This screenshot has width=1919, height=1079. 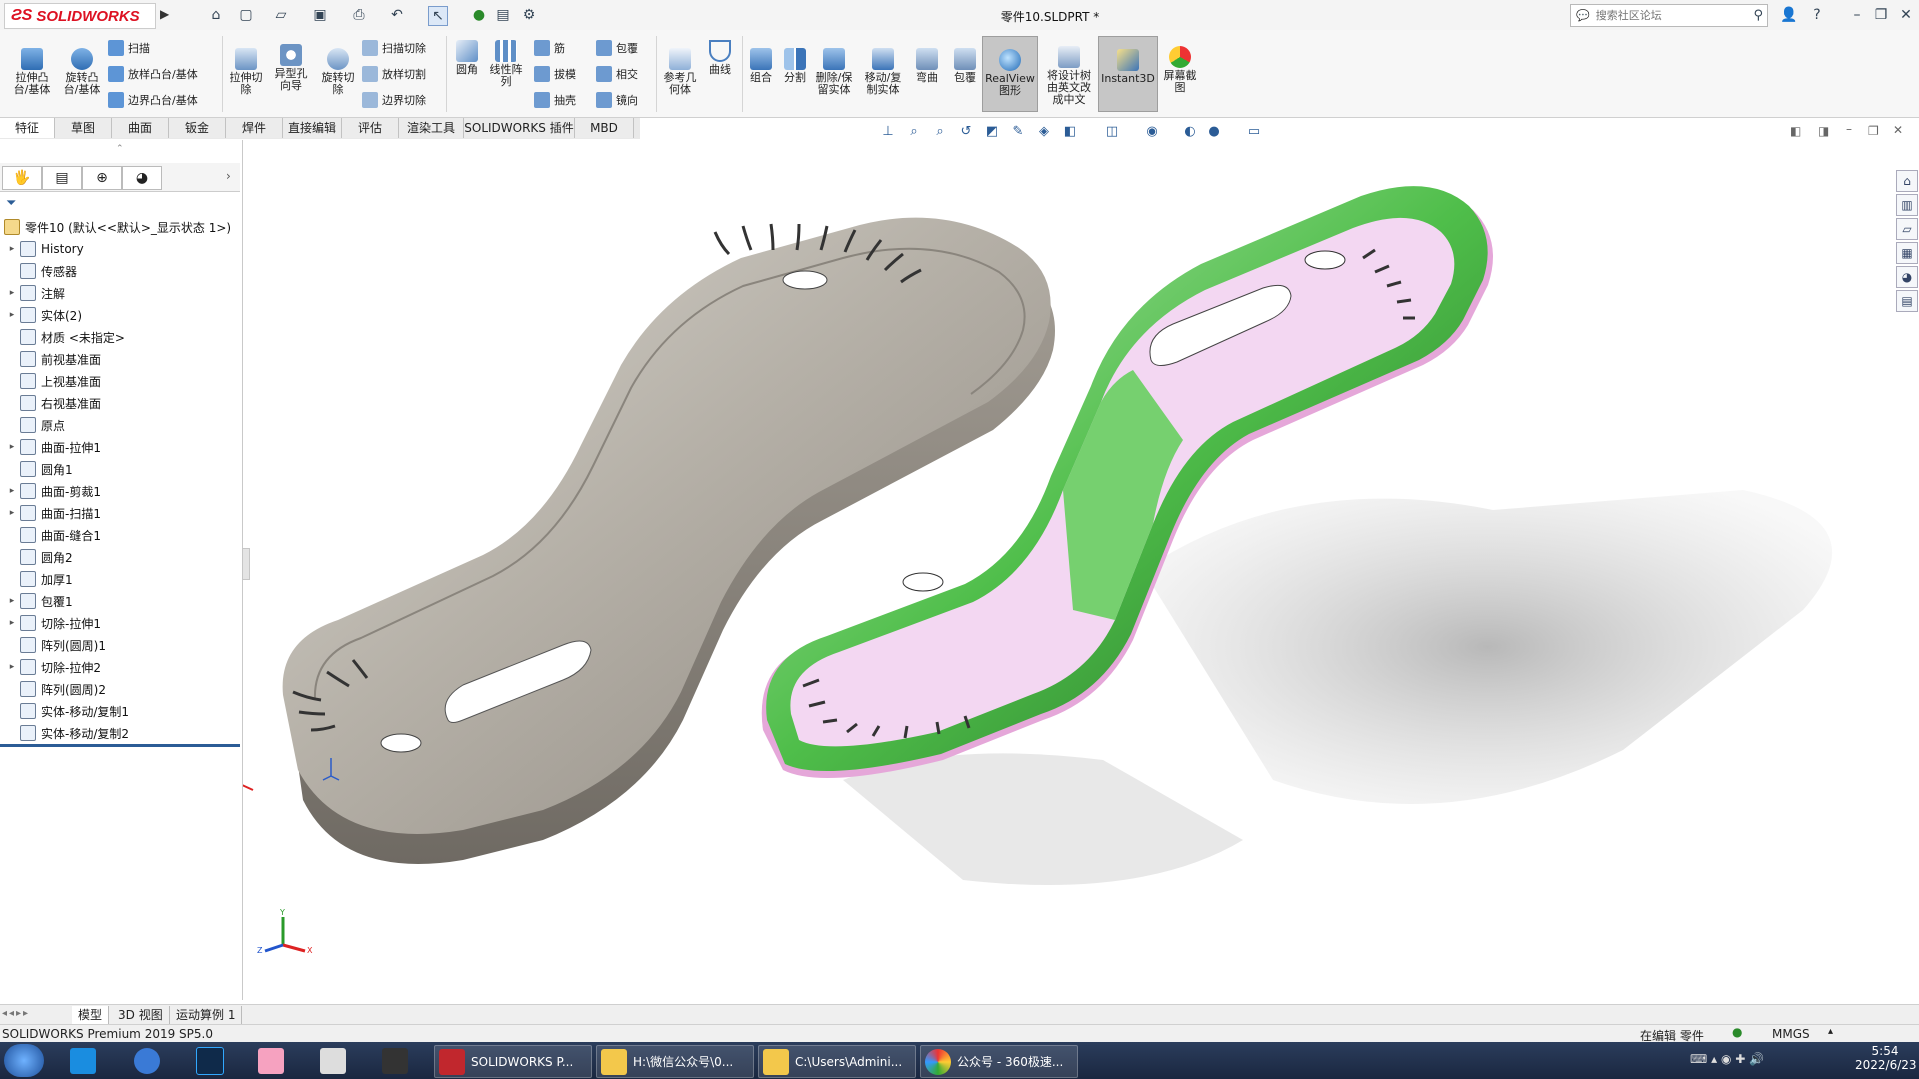 I want to click on tree-item-sensors: 传感器, so click(x=38, y=271).